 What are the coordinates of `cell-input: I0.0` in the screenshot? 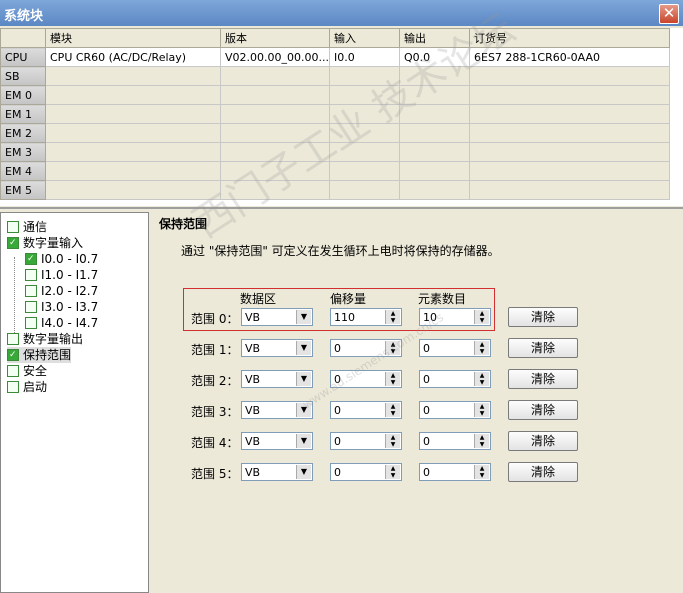 It's located at (364, 57).